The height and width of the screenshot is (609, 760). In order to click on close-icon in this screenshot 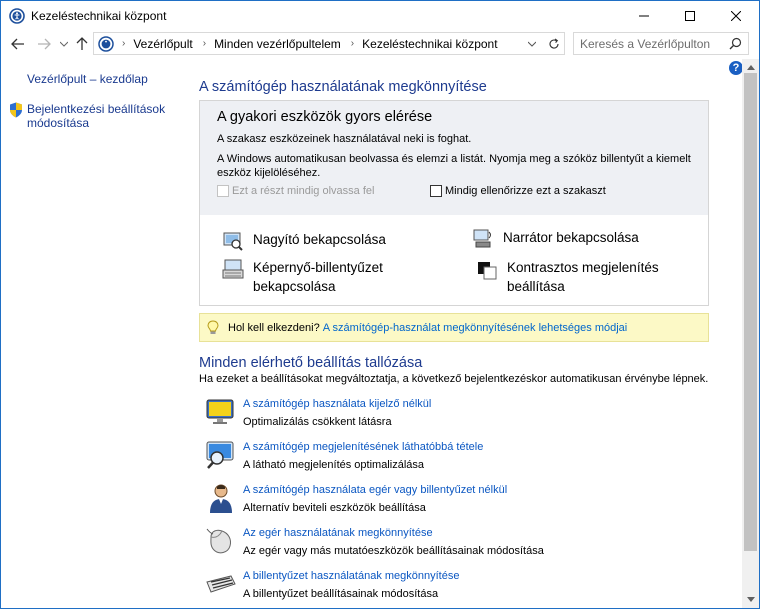, I will do `click(736, 15)`.